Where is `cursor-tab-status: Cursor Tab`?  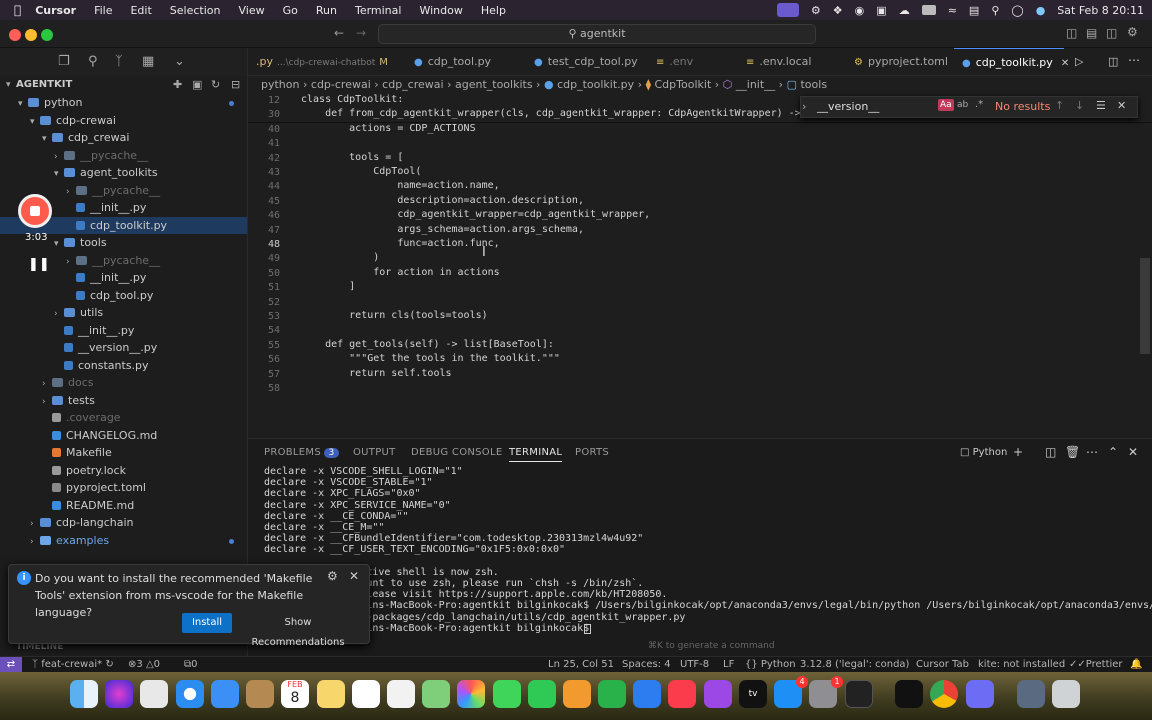 cursor-tab-status: Cursor Tab is located at coordinates (942, 664).